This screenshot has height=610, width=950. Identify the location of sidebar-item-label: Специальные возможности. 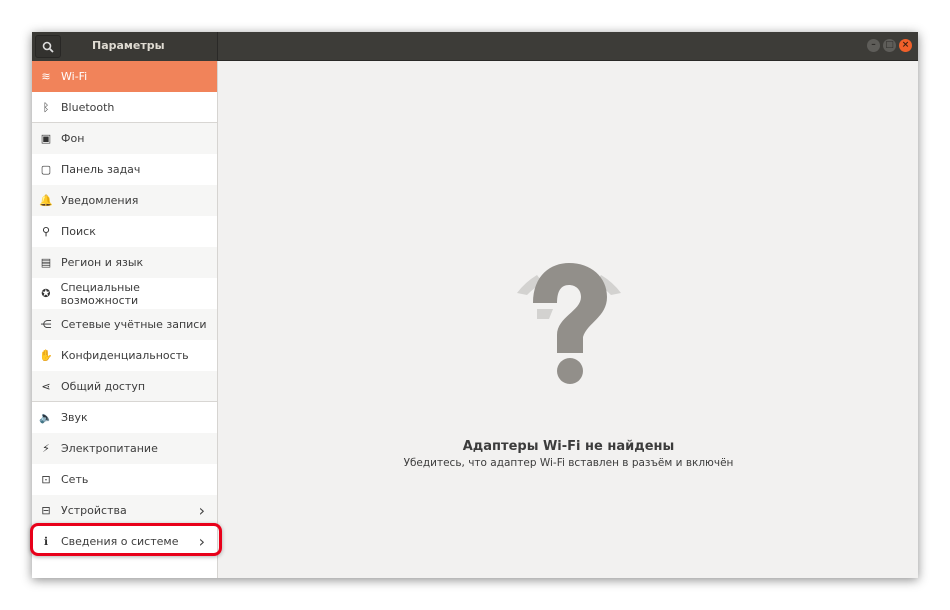
(100, 293).